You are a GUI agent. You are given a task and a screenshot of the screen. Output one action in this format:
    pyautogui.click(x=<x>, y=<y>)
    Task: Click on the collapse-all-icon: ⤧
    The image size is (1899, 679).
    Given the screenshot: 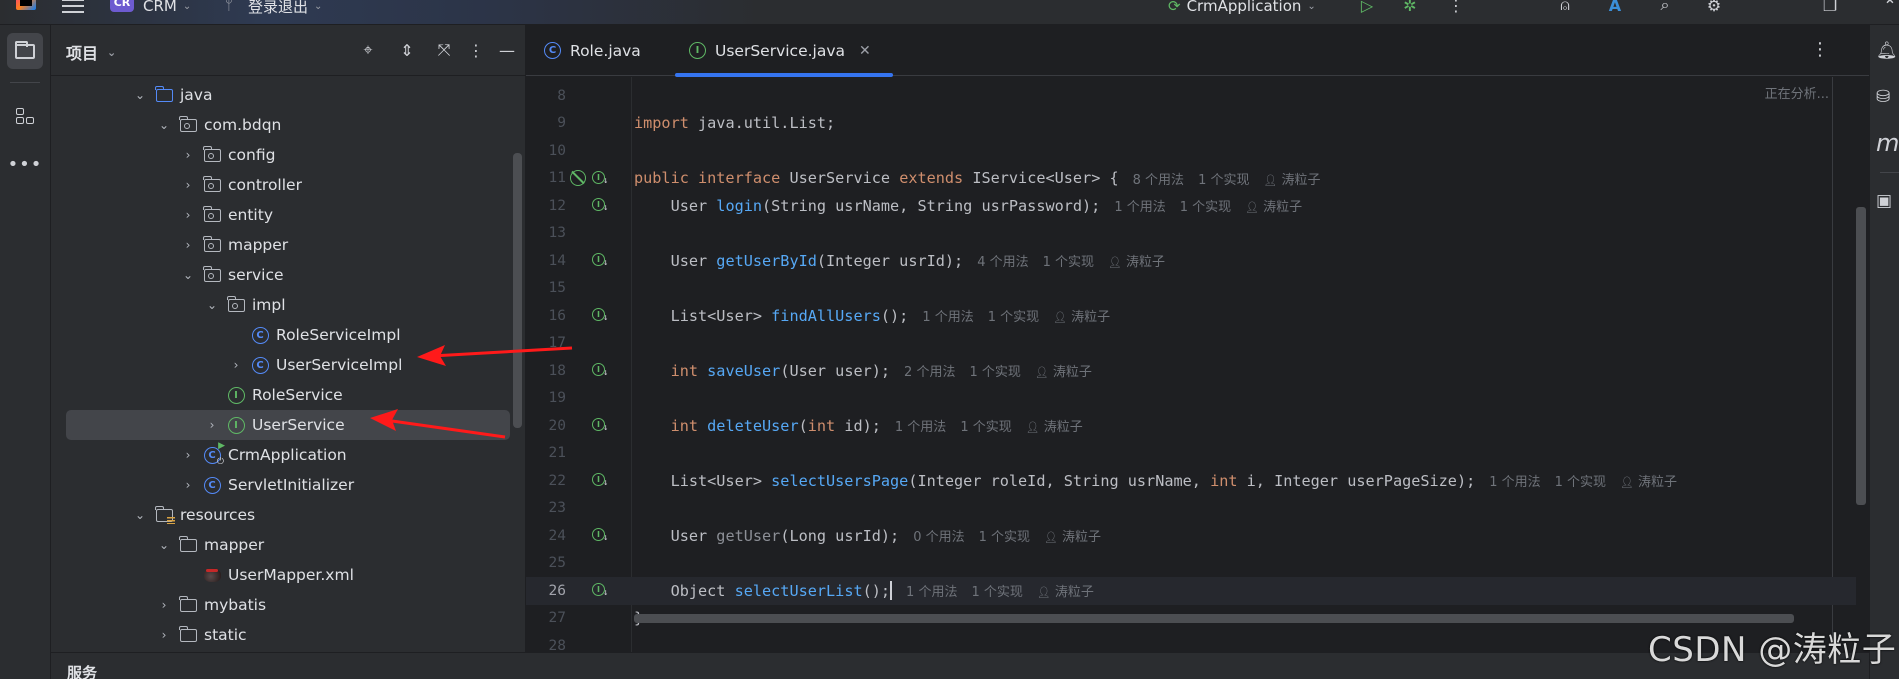 What is the action you would take?
    pyautogui.click(x=444, y=50)
    